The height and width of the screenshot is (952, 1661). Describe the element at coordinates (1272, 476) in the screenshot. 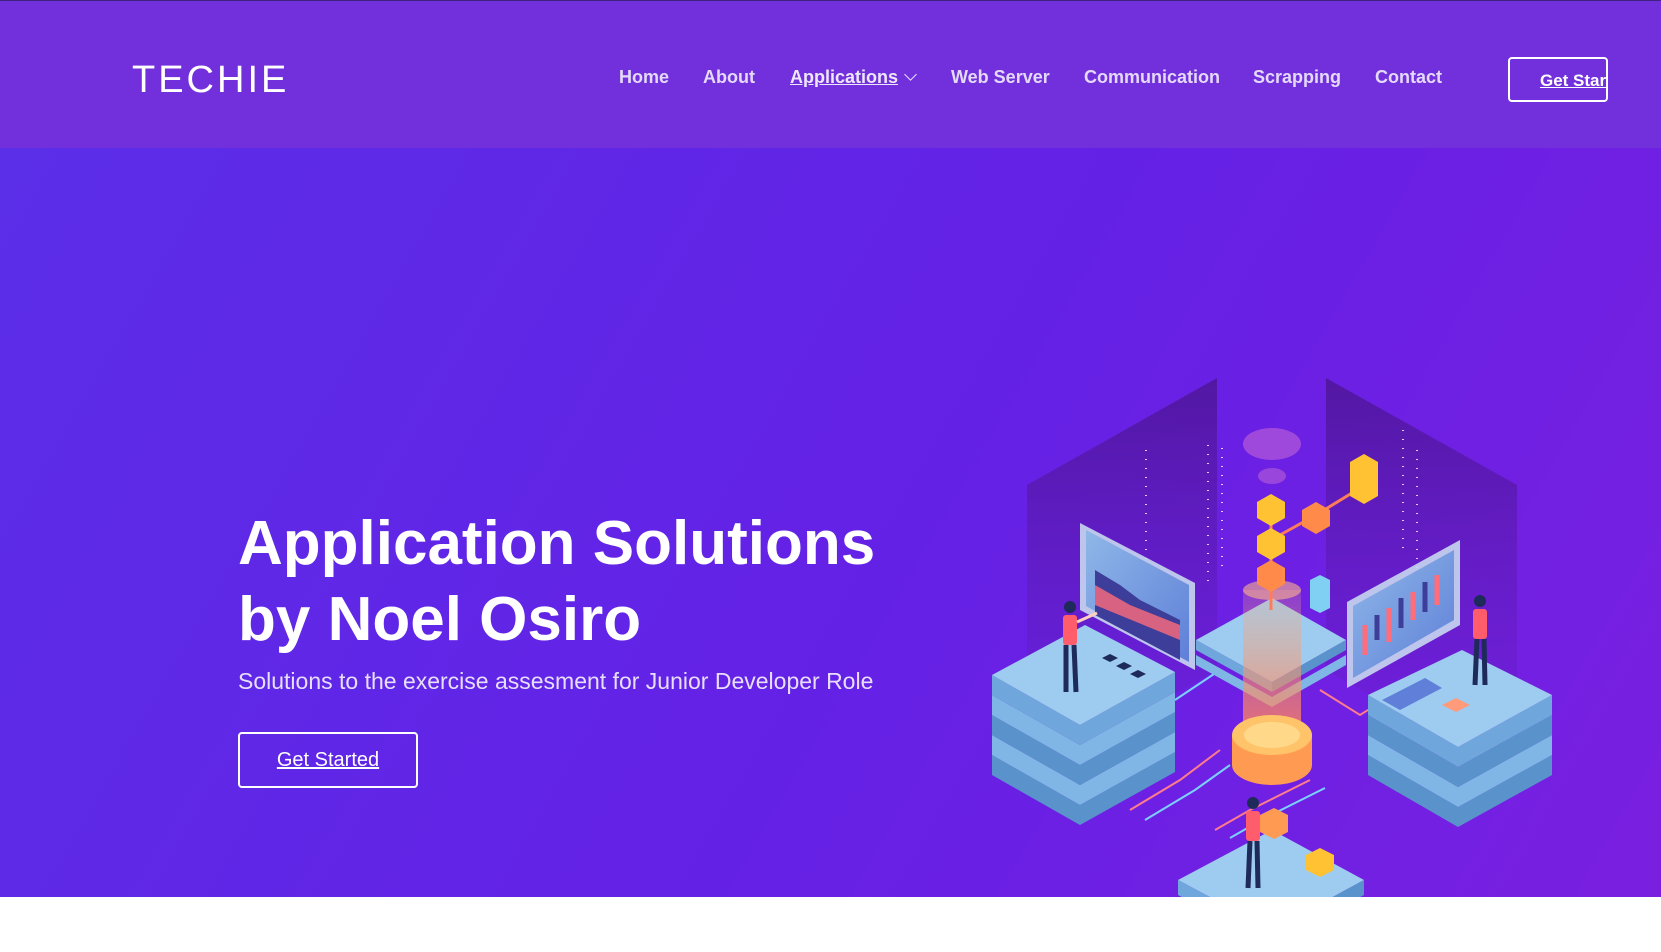

I see `floating-disc-small` at that location.